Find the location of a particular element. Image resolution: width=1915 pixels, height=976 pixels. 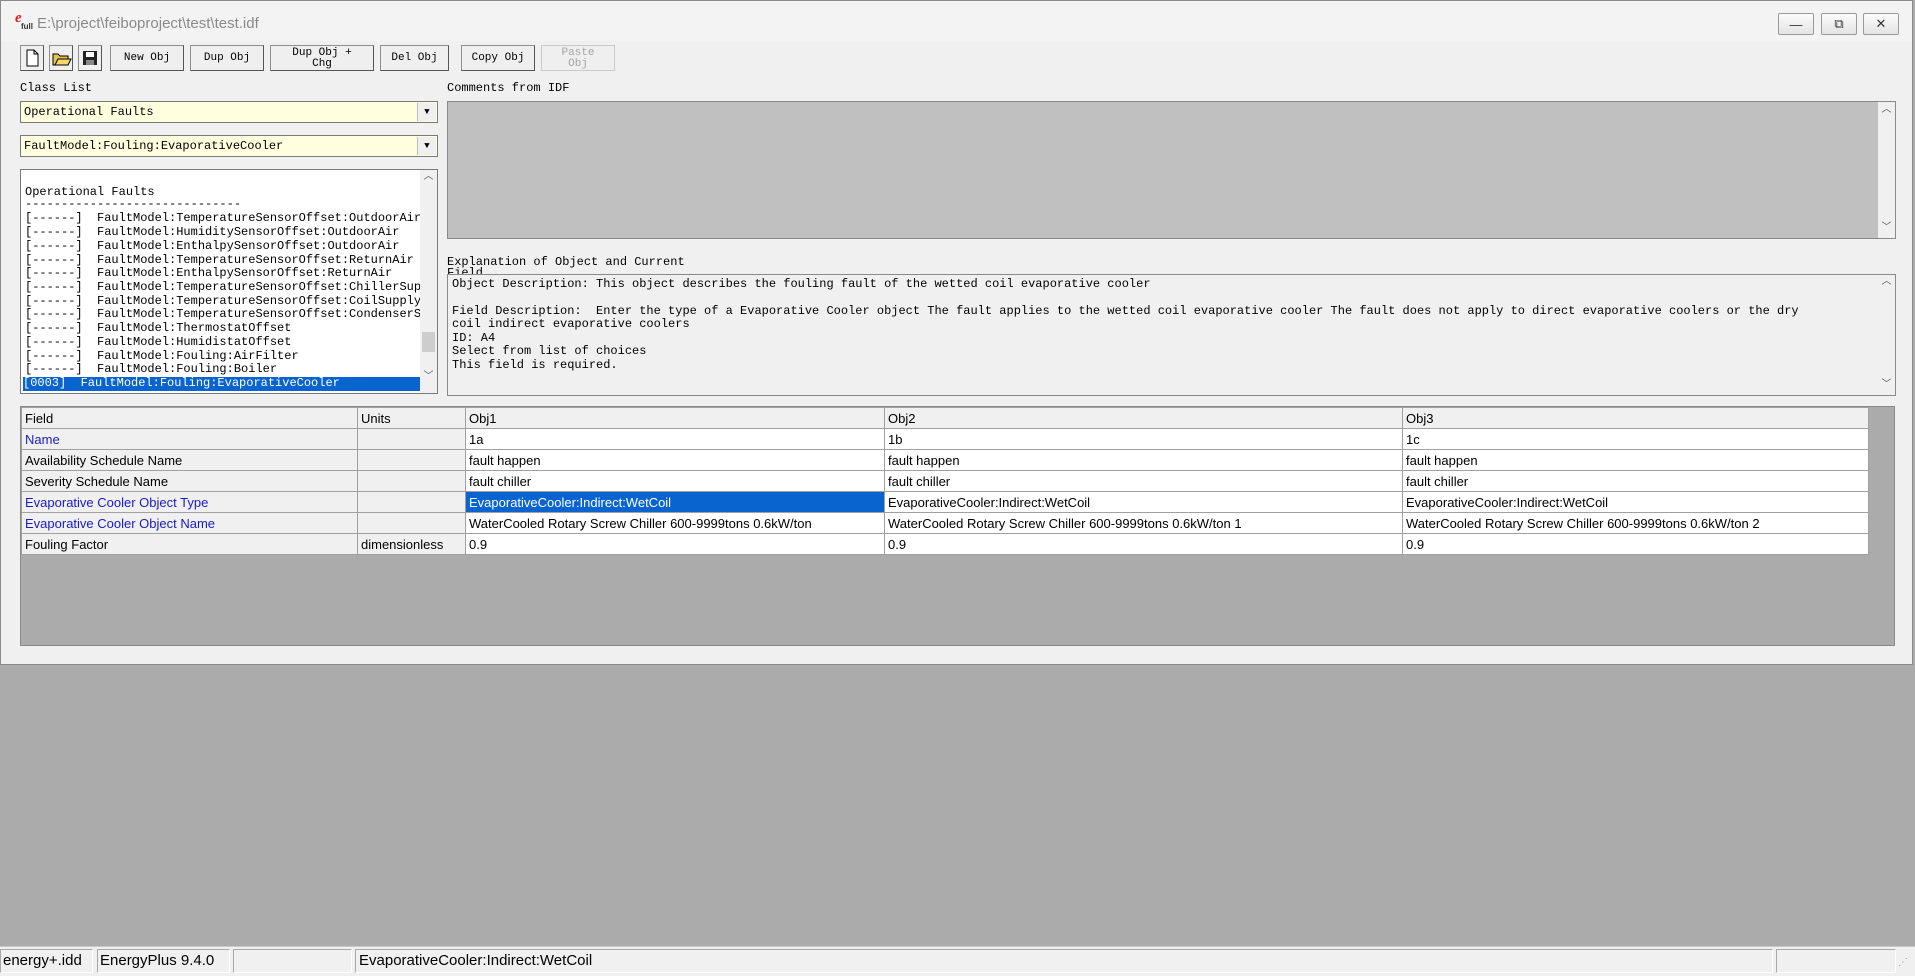

field-value-cell-selected: EvaporativeCooler:Indirect:WetCoil is located at coordinates (675, 502).